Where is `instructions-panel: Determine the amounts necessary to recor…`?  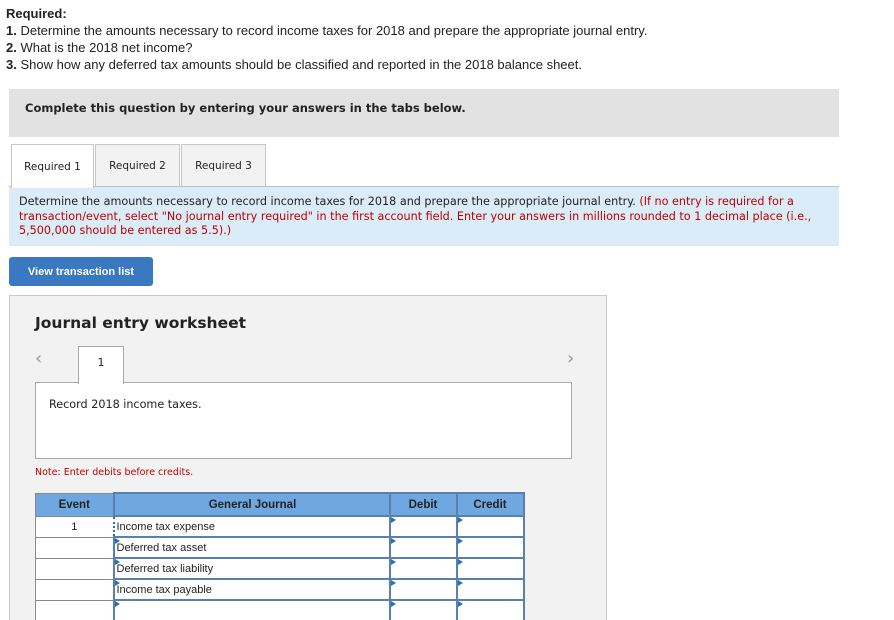 instructions-panel: Determine the amounts necessary to recor… is located at coordinates (424, 216).